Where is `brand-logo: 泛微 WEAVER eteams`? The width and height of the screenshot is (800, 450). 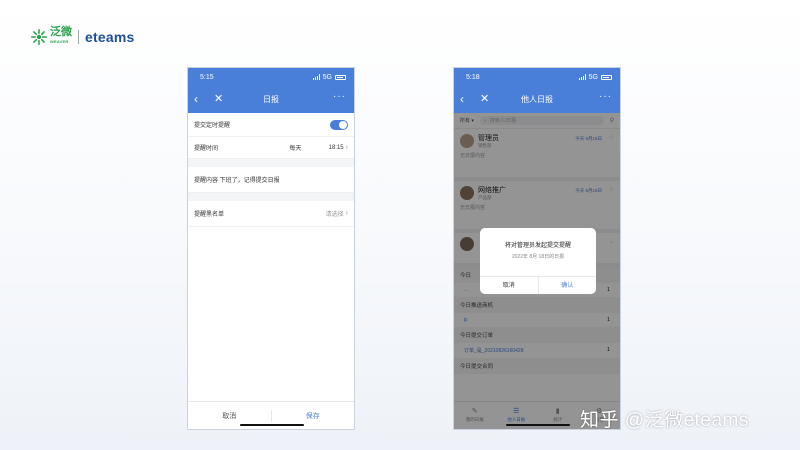
brand-logo: 泛微 WEAVER eteams is located at coordinates (82, 37).